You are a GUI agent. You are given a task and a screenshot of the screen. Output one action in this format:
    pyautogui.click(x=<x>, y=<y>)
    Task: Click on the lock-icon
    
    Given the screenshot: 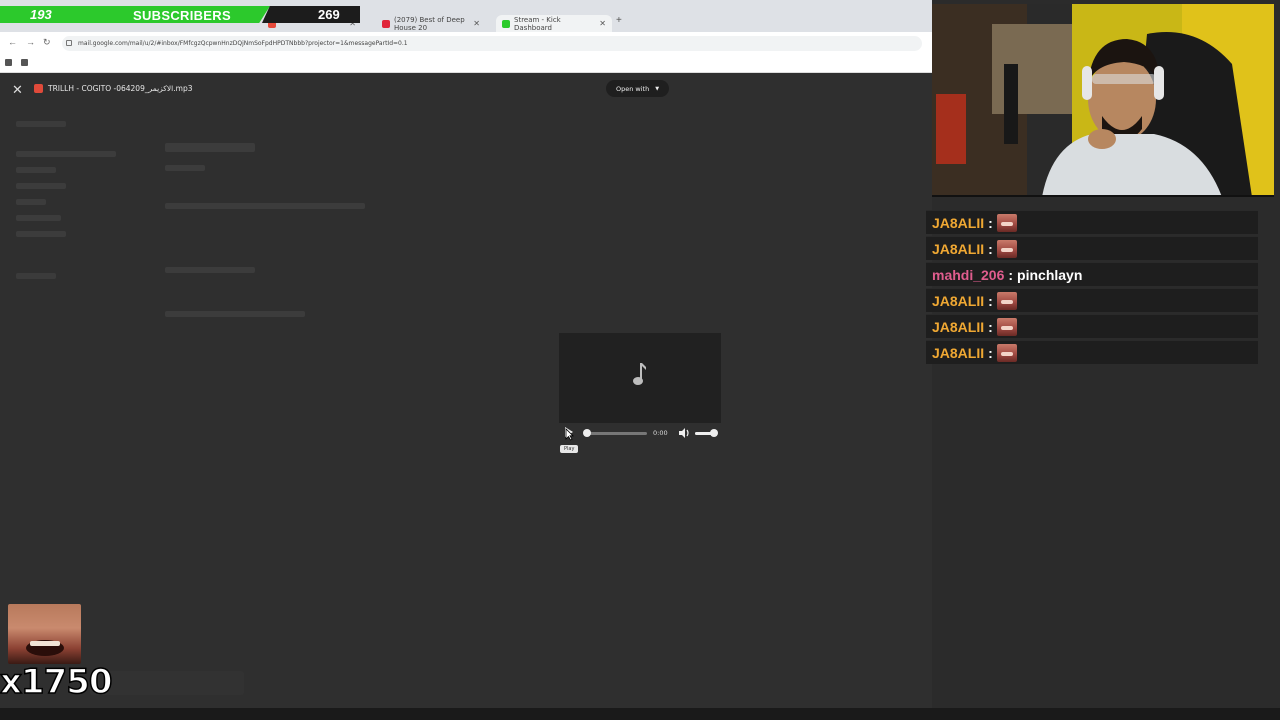 What is the action you would take?
    pyautogui.click(x=69, y=43)
    